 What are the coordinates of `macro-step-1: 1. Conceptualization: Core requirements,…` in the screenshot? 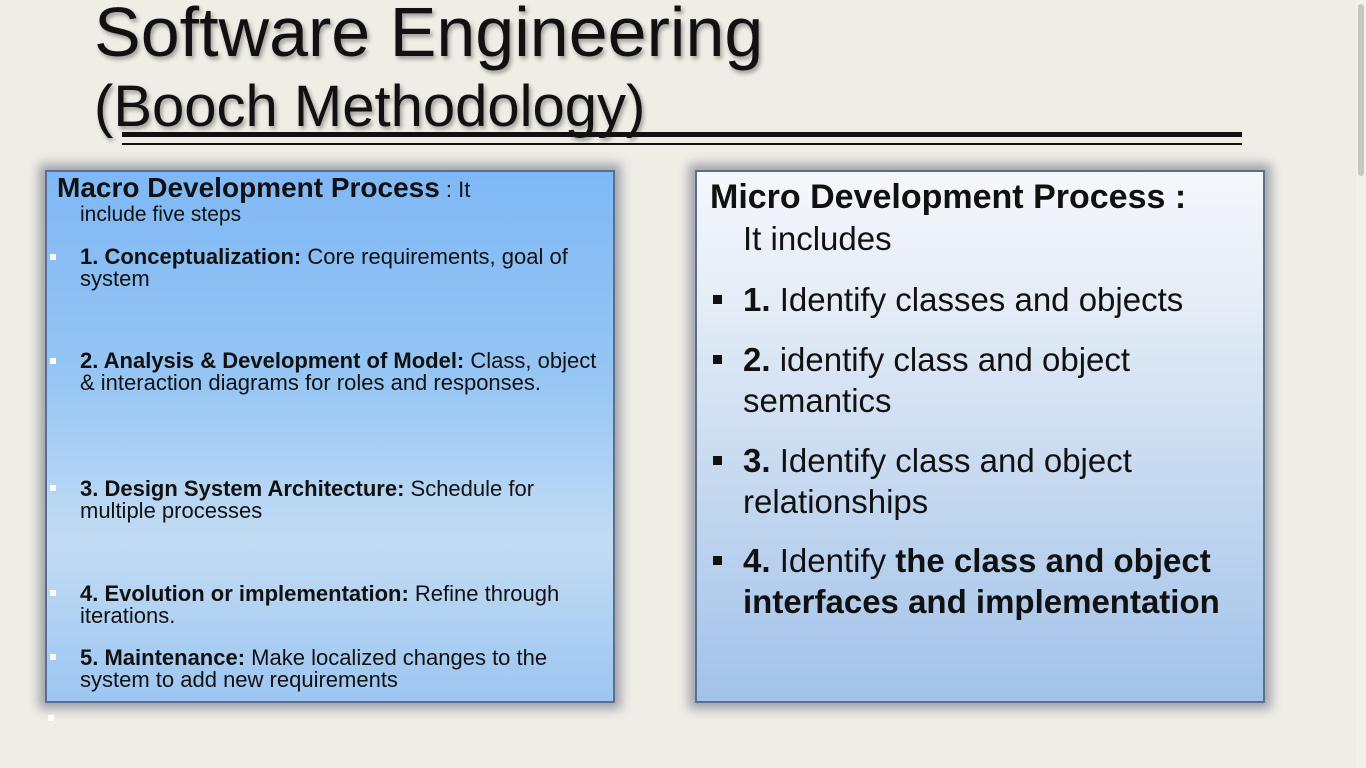 It's located at (347, 268).